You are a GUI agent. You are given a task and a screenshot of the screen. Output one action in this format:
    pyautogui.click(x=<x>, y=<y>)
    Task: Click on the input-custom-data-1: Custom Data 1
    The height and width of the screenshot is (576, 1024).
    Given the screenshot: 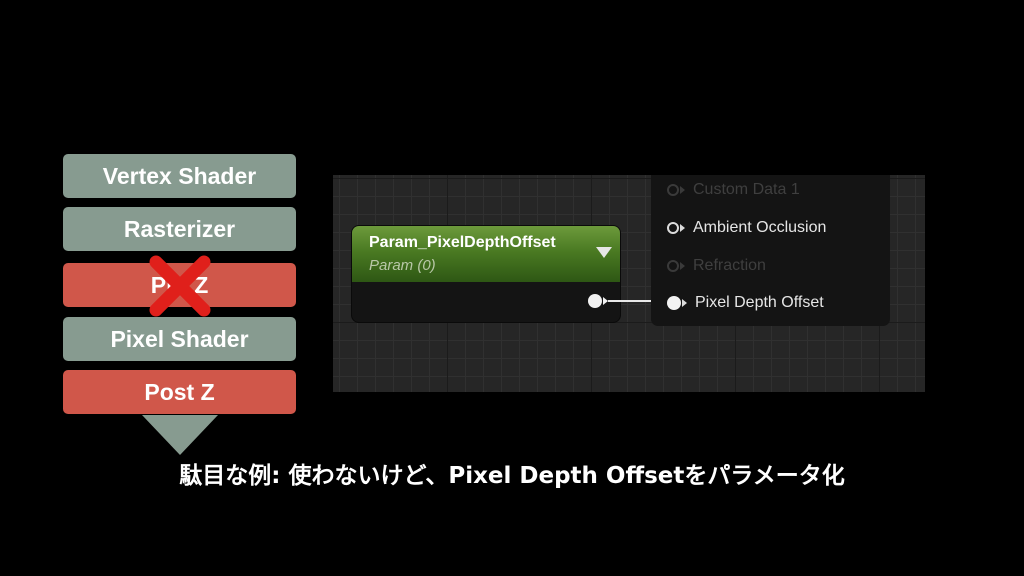 What is the action you would take?
    pyautogui.click(x=733, y=190)
    